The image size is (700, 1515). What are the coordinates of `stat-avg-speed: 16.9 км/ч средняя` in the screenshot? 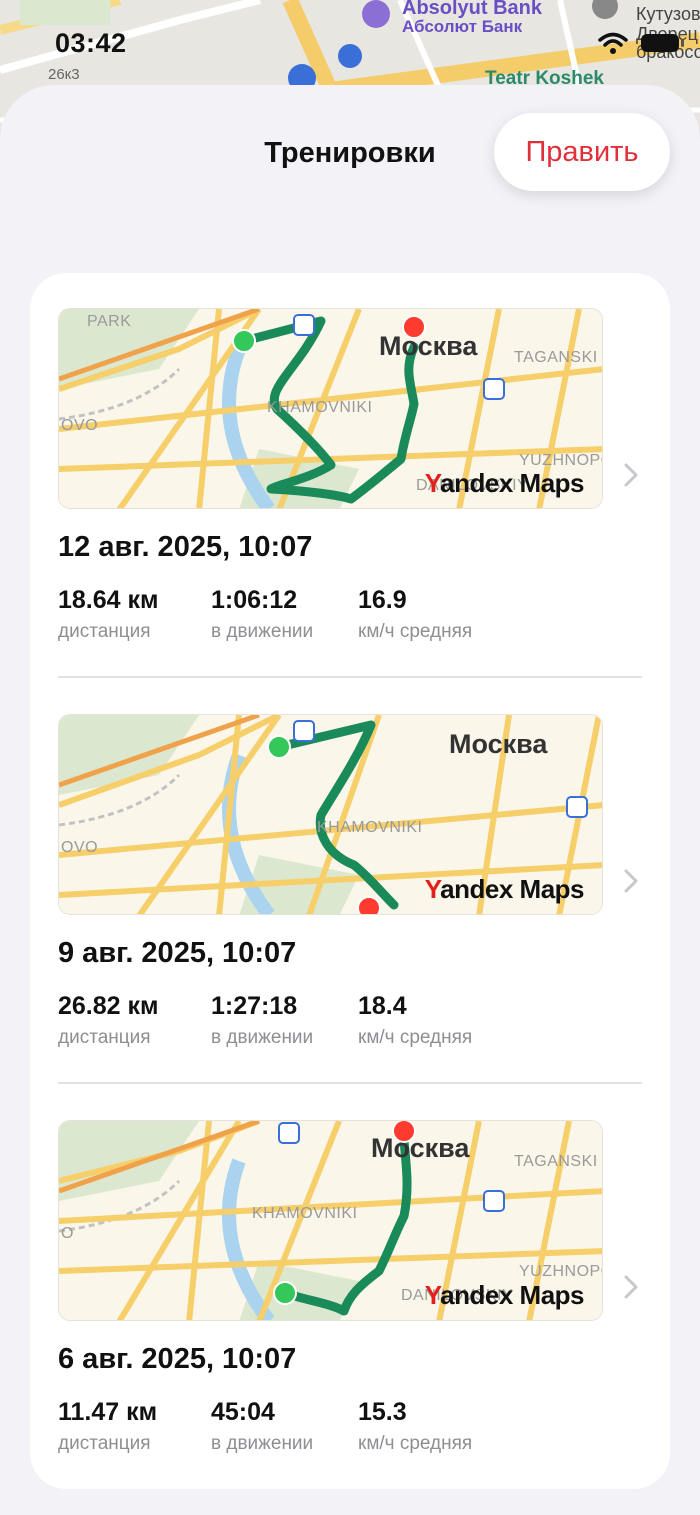 It's located at (415, 614).